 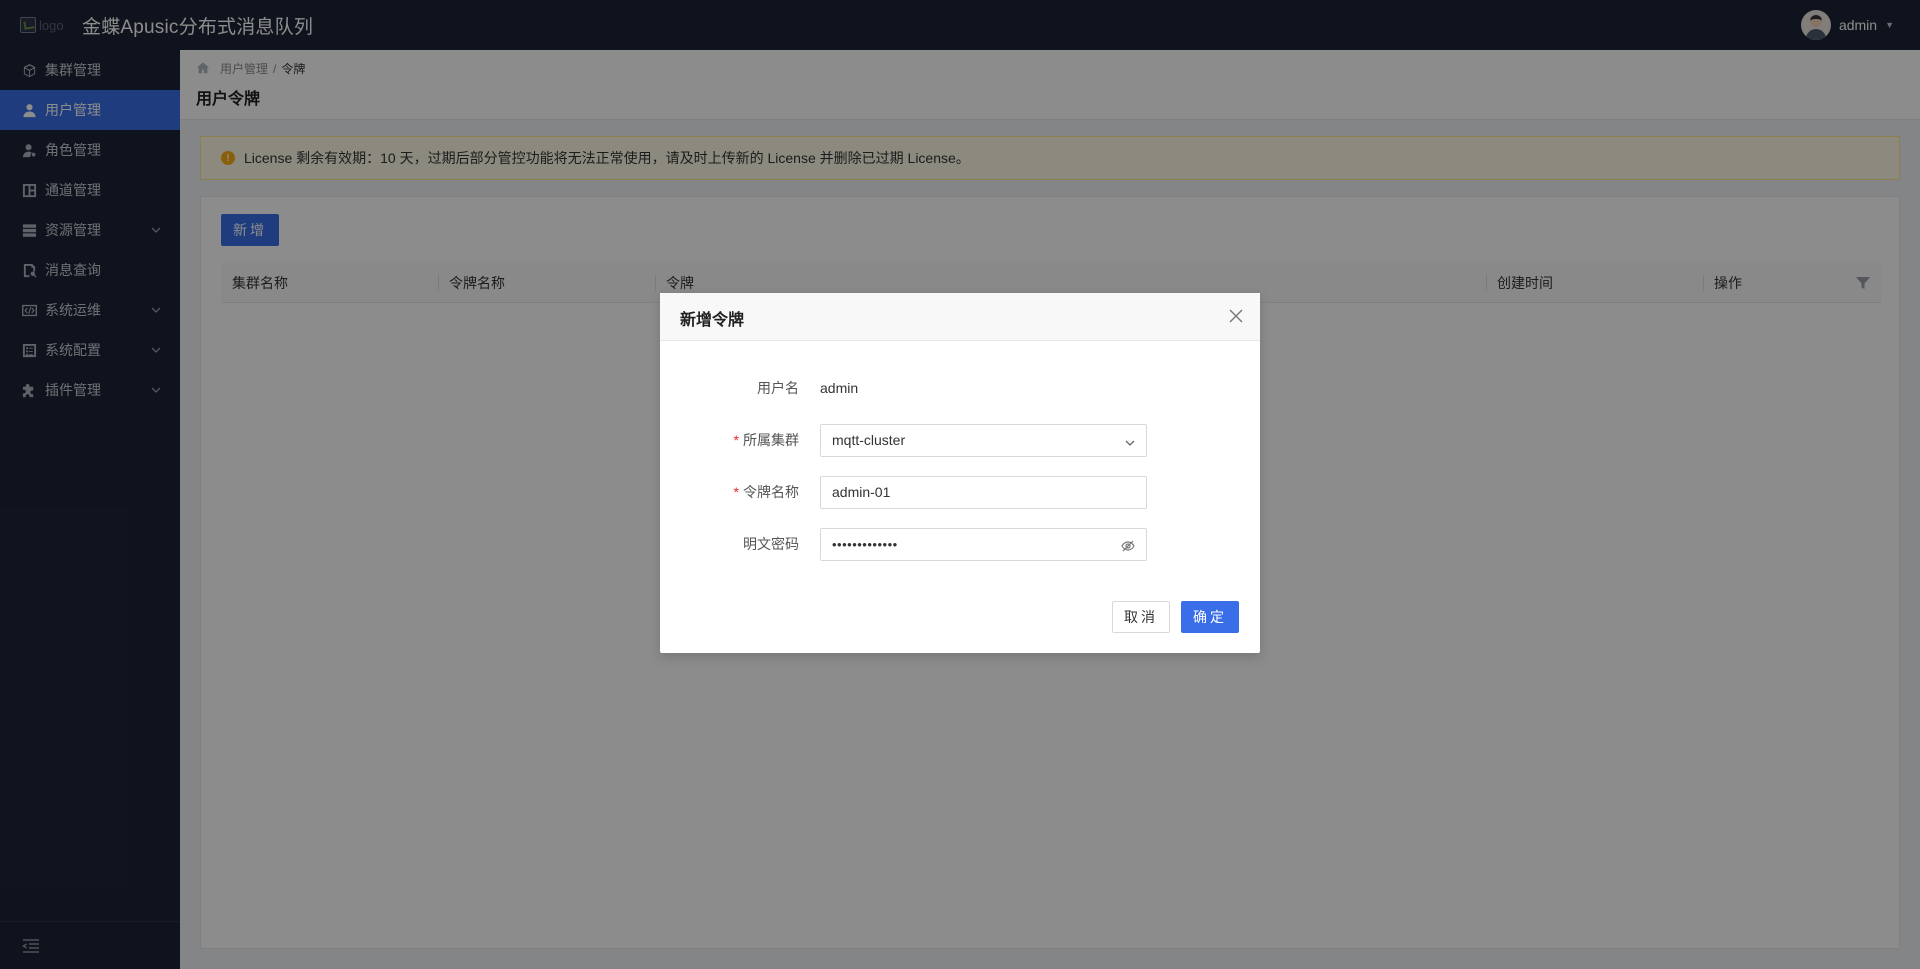 I want to click on cluster-label: * 所属集群, so click(x=766, y=440).